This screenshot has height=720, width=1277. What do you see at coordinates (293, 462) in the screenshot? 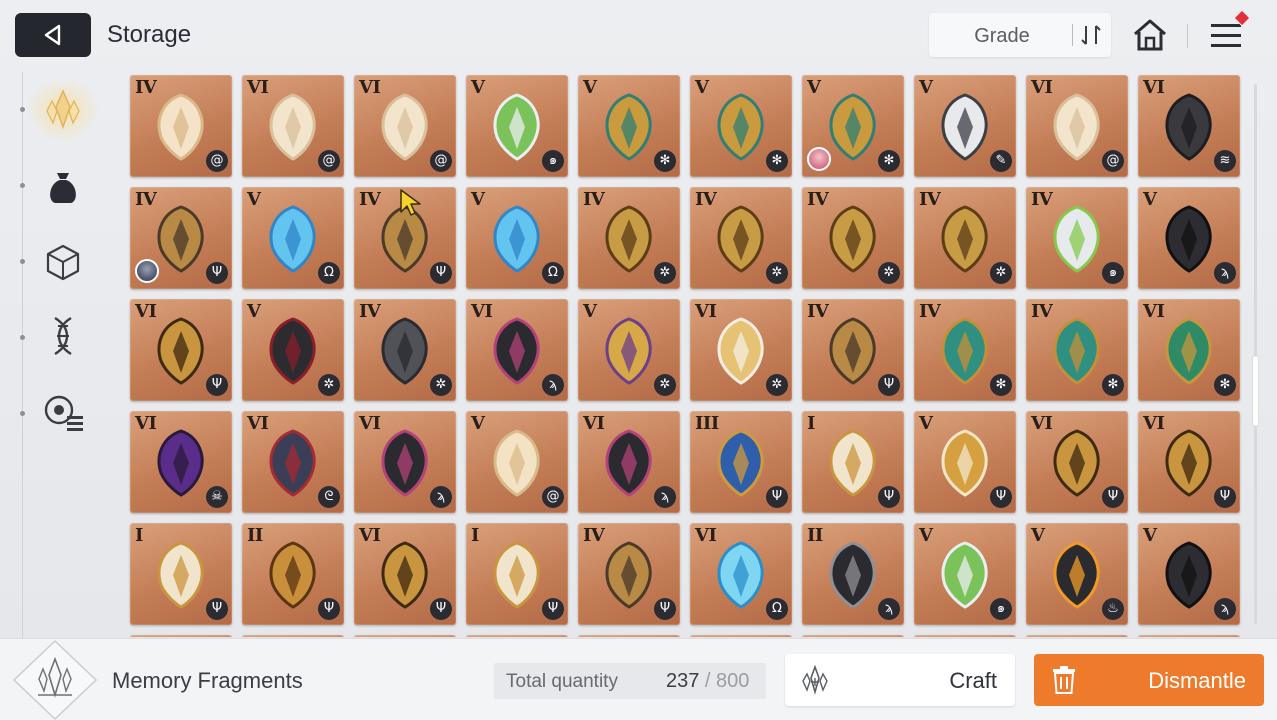
I see `grid-item-tile: VI ᘓ` at bounding box center [293, 462].